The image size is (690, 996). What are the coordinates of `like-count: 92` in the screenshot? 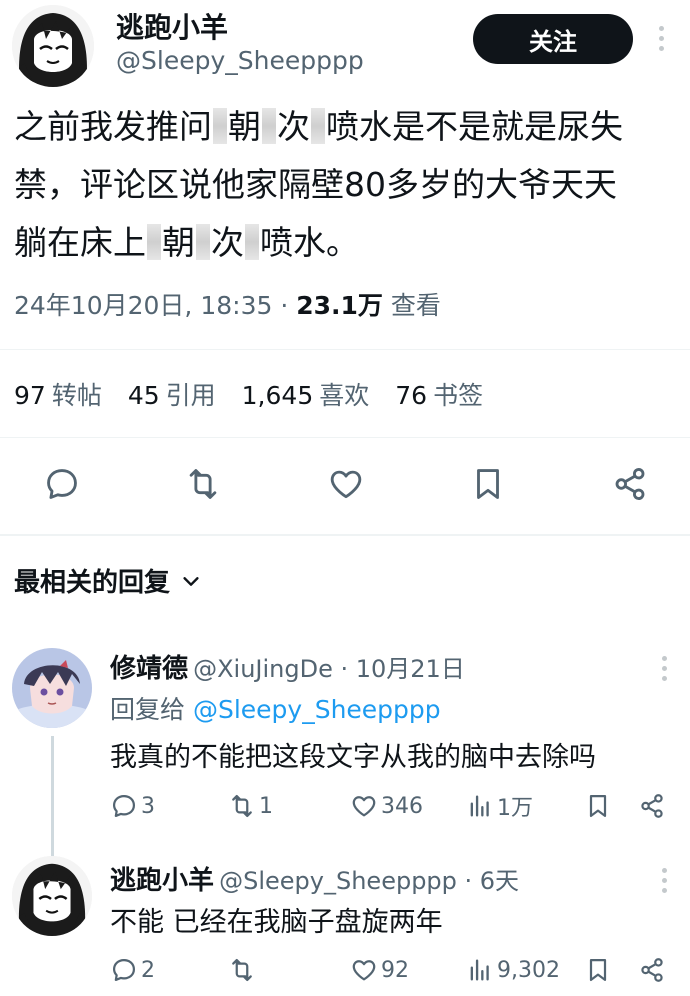 It's located at (395, 970).